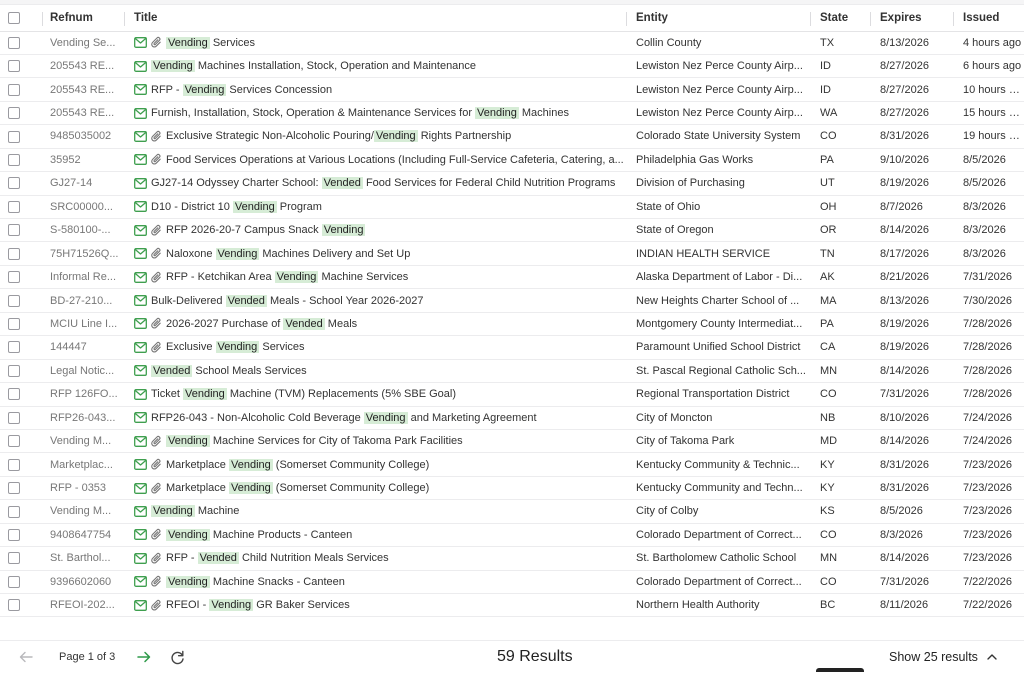 The width and height of the screenshot is (1024, 673). What do you see at coordinates (266, 230) in the screenshot?
I see `title-link: RFP 2026-20-7 Campus Snack Vending` at bounding box center [266, 230].